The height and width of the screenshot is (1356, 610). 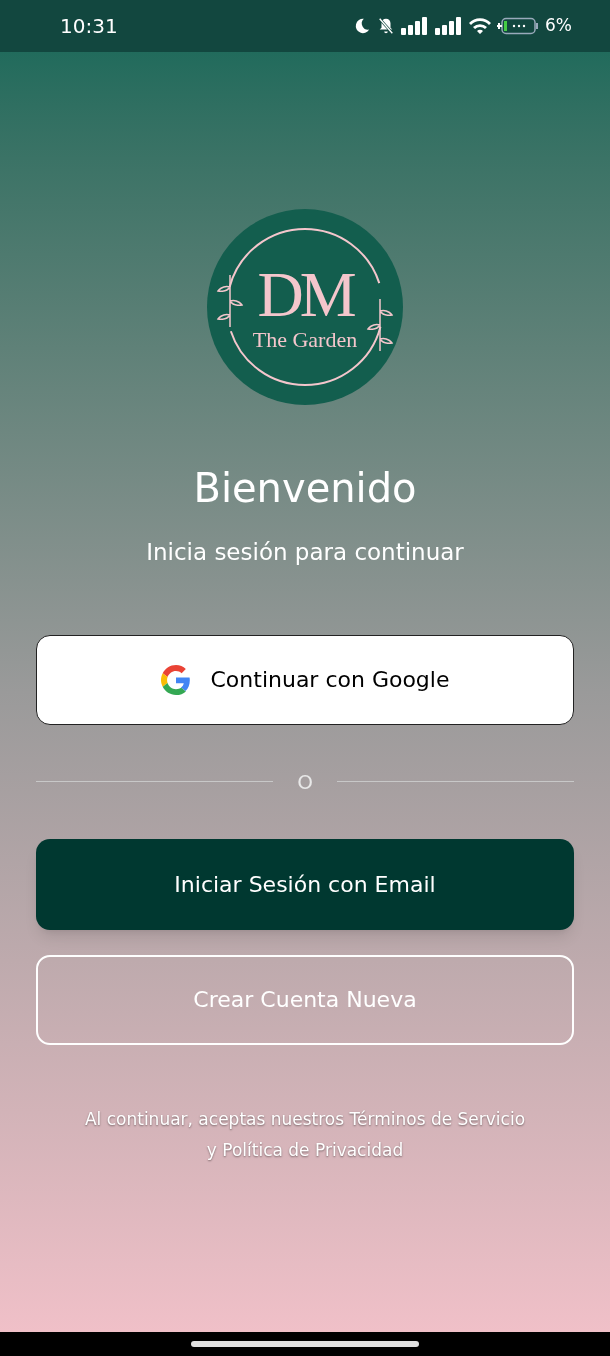 What do you see at coordinates (305, 295) in the screenshot?
I see `logo-initials: DM` at bounding box center [305, 295].